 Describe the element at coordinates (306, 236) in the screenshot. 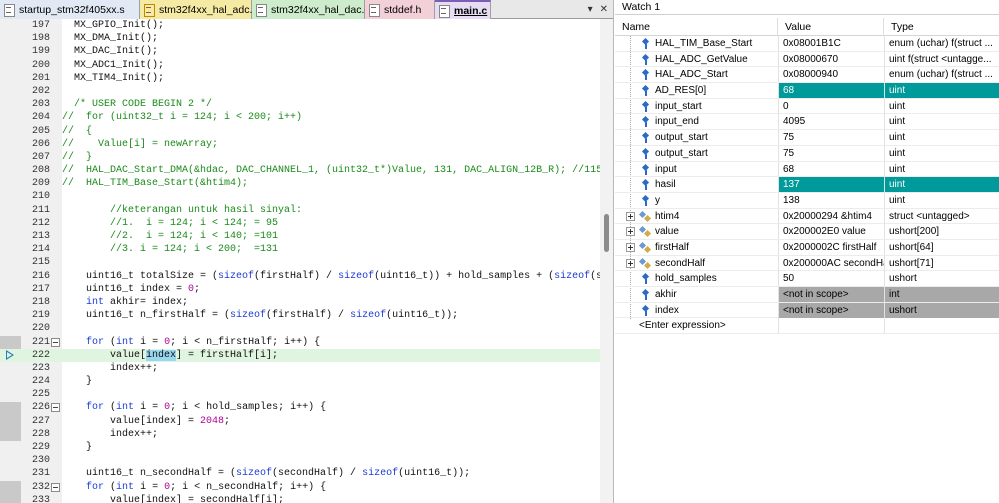

I see `code-line: 213 //2. i = 124; i < 140; =101` at that location.